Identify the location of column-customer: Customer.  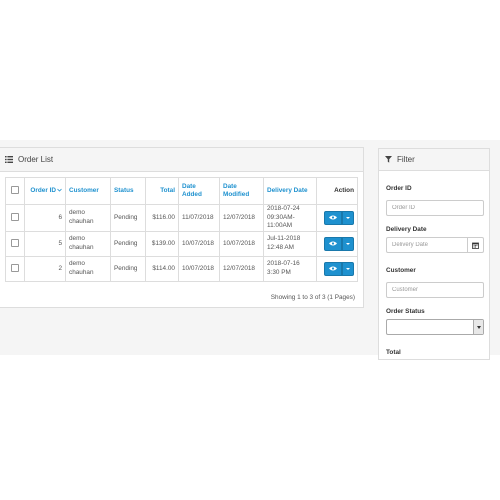
(88, 191).